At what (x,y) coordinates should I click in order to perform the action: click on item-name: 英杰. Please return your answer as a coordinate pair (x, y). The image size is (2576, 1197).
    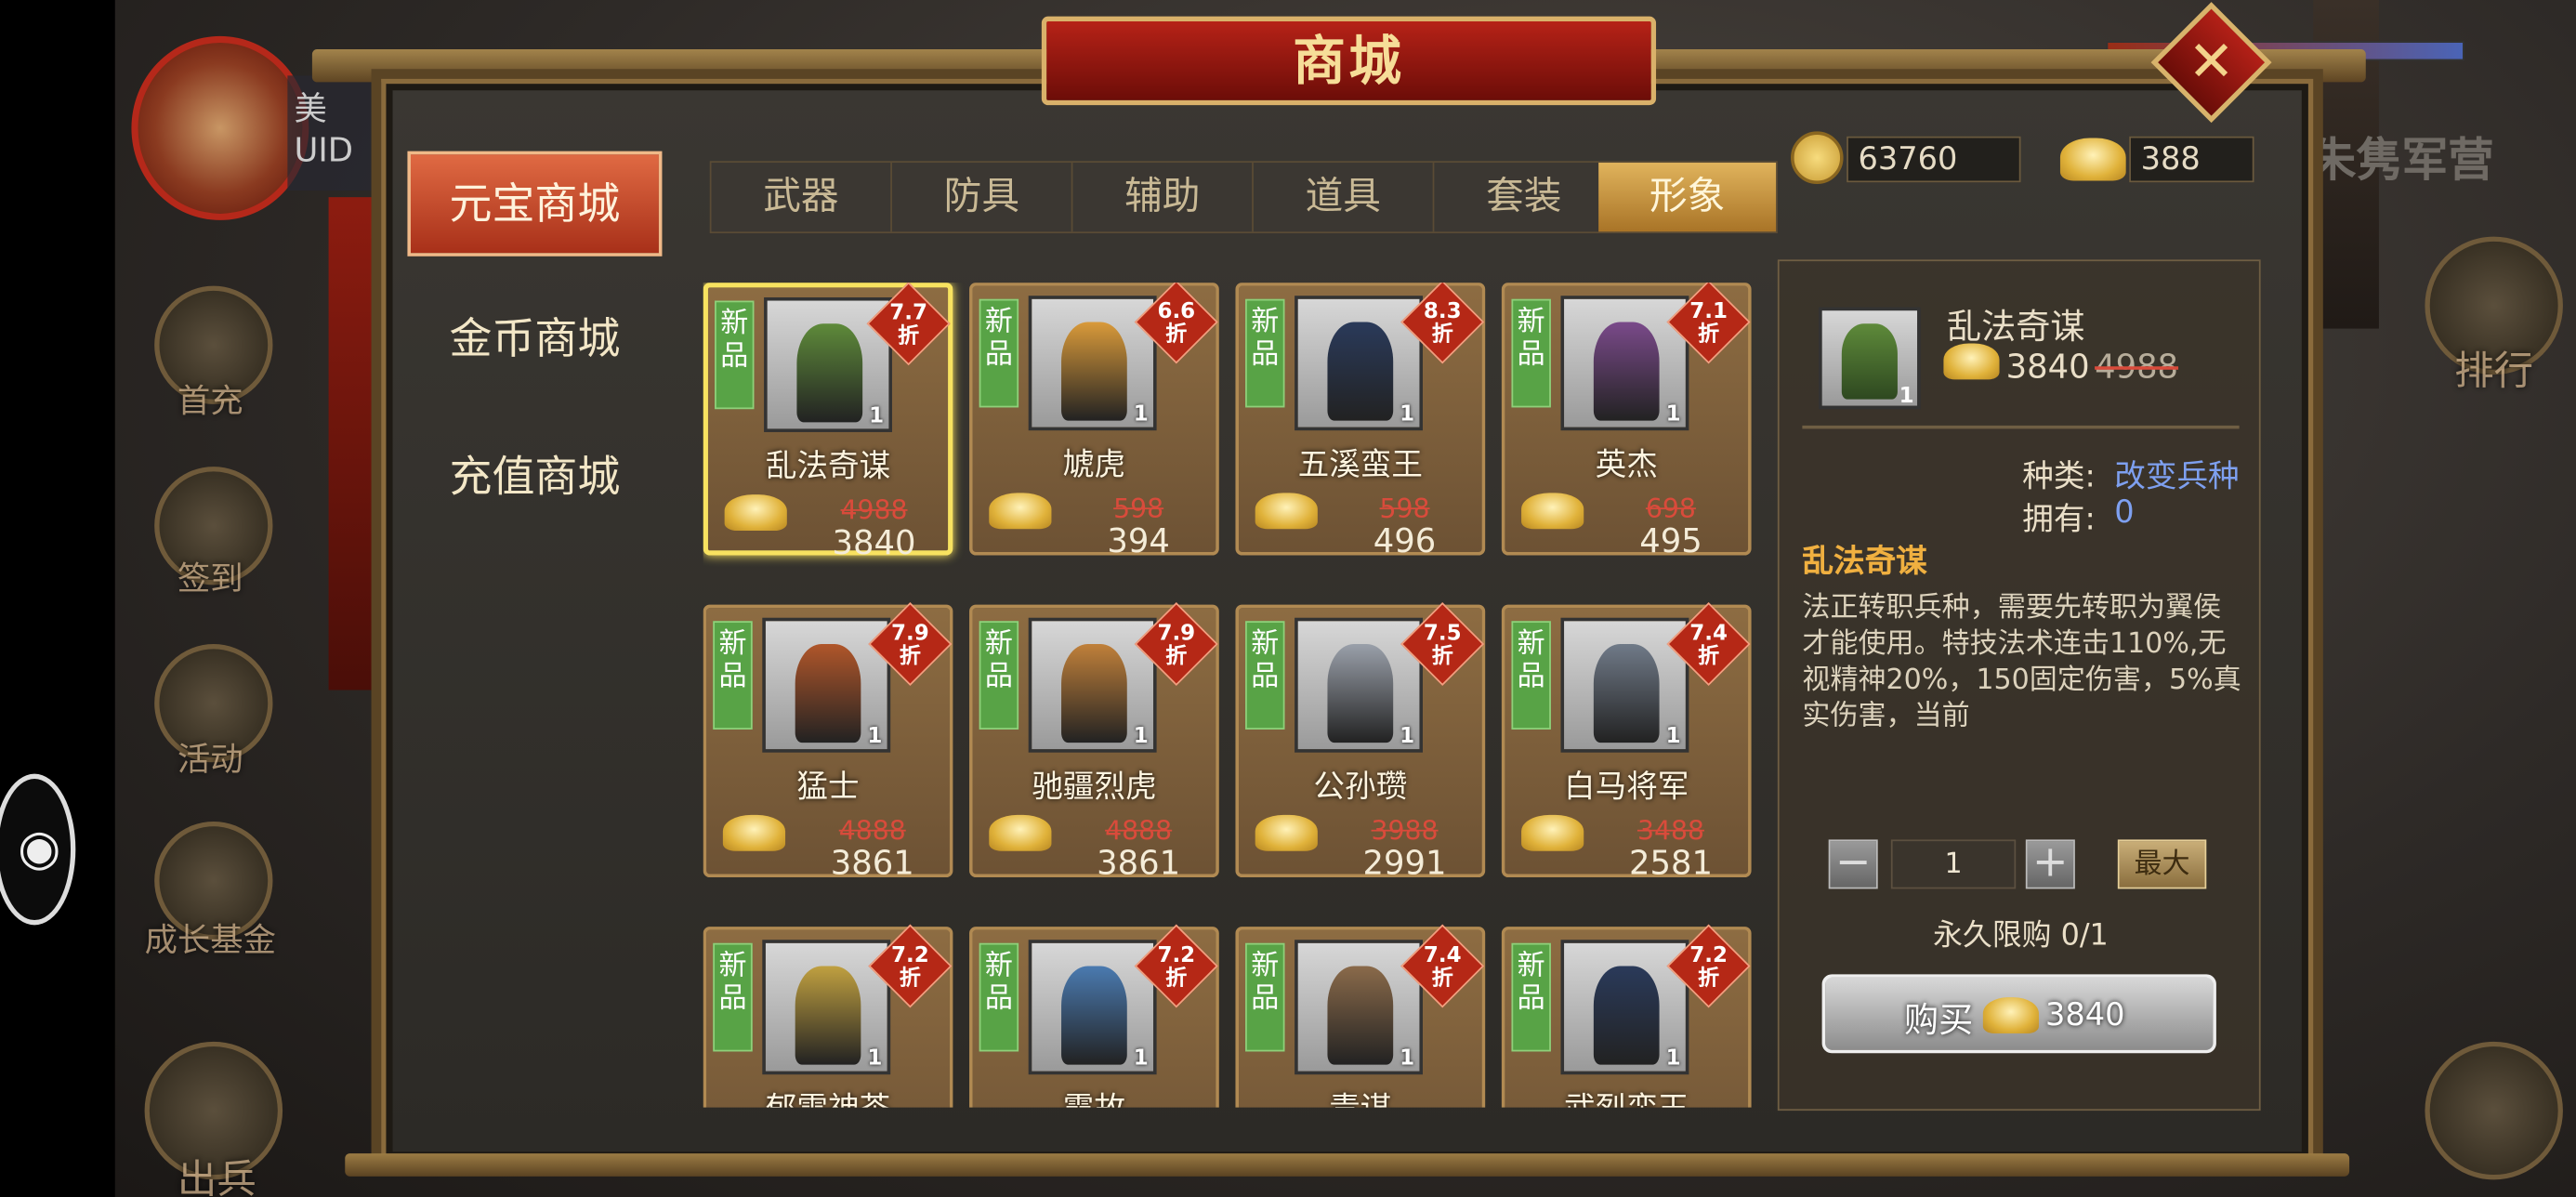
    Looking at the image, I should click on (1626, 464).